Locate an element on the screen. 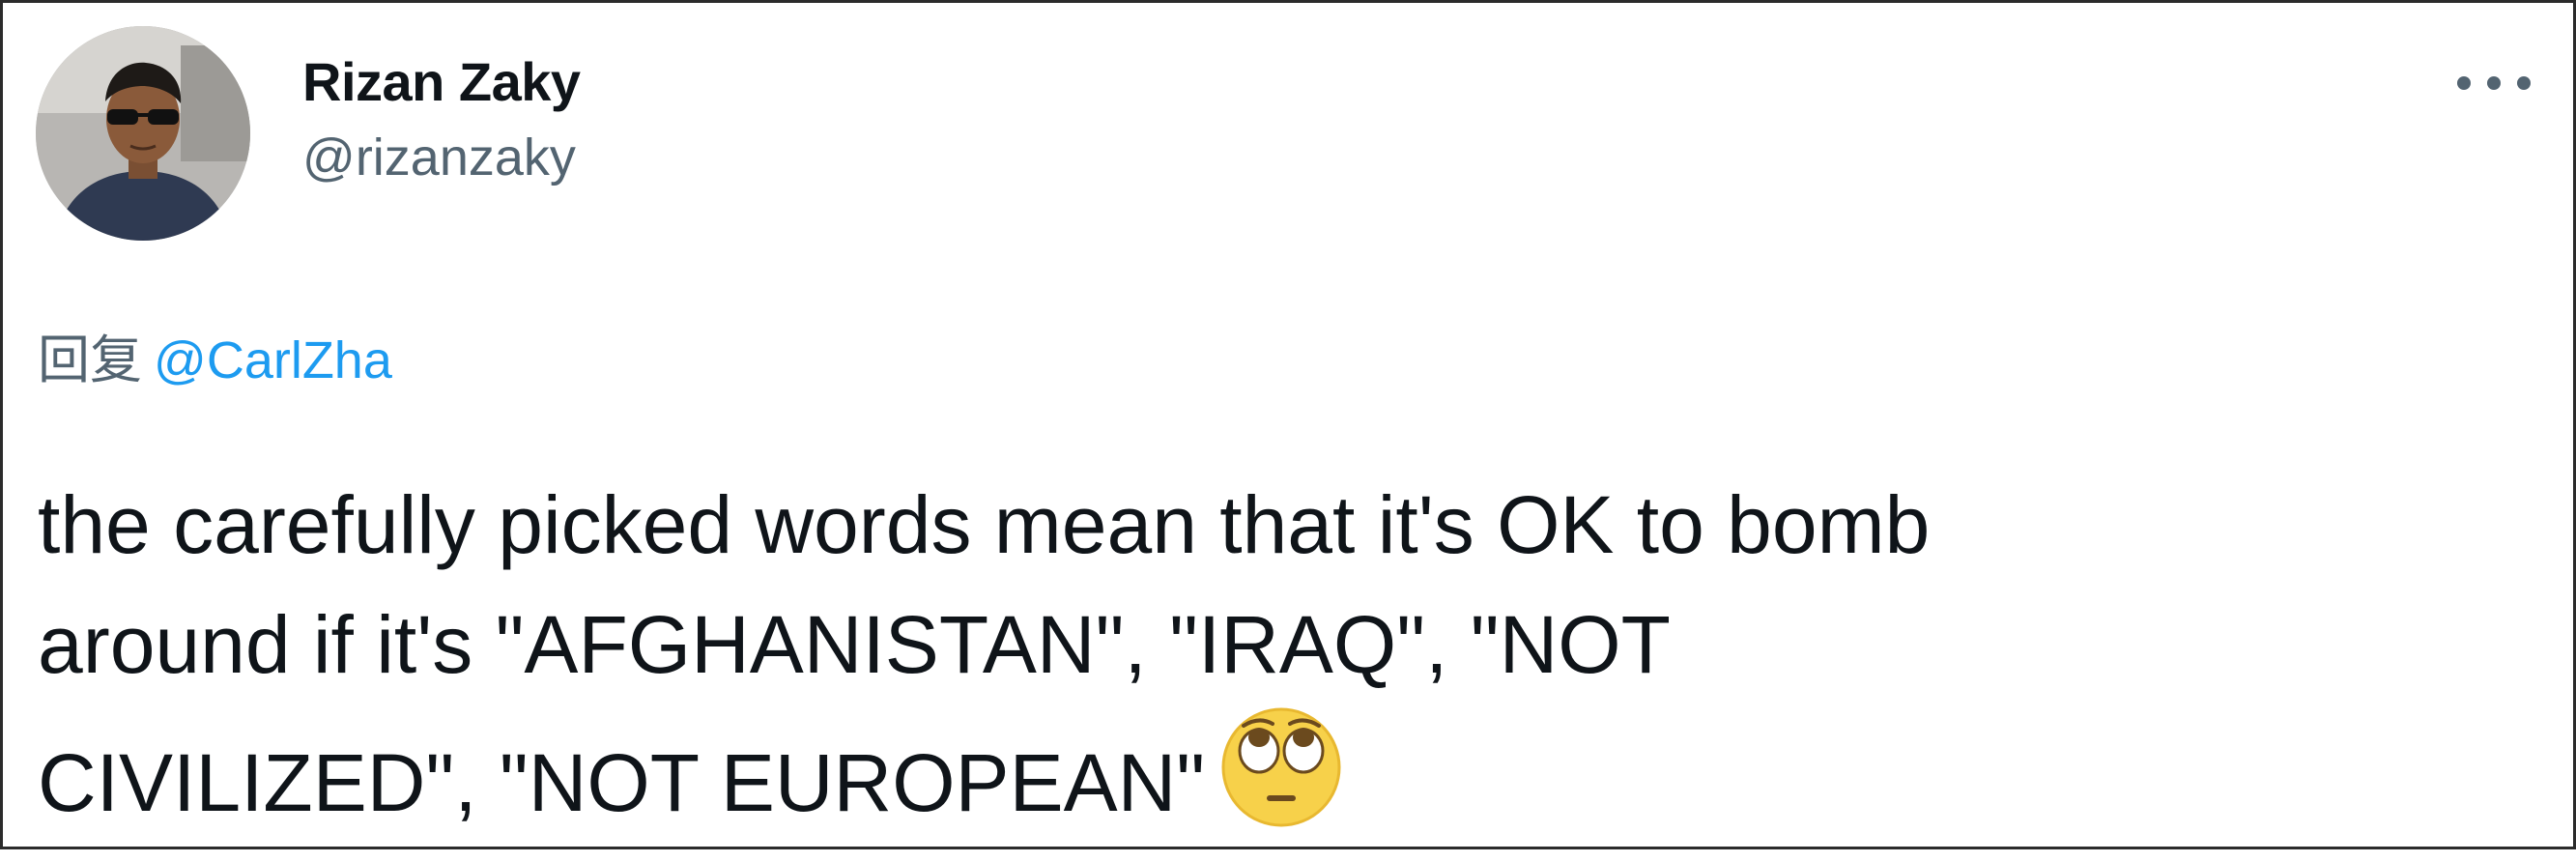 Image resolution: width=2576 pixels, height=862 pixels. face-with-rolling-eyes-emoji is located at coordinates (1281, 767).